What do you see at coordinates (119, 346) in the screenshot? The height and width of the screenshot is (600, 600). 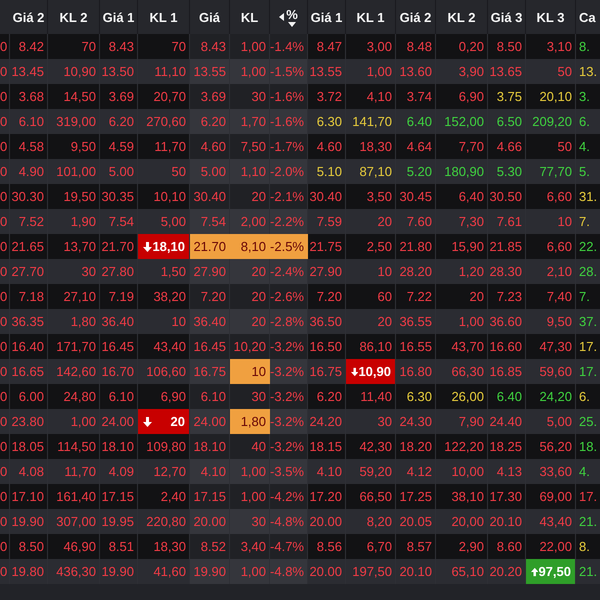 I see `table-cell: 16.45` at bounding box center [119, 346].